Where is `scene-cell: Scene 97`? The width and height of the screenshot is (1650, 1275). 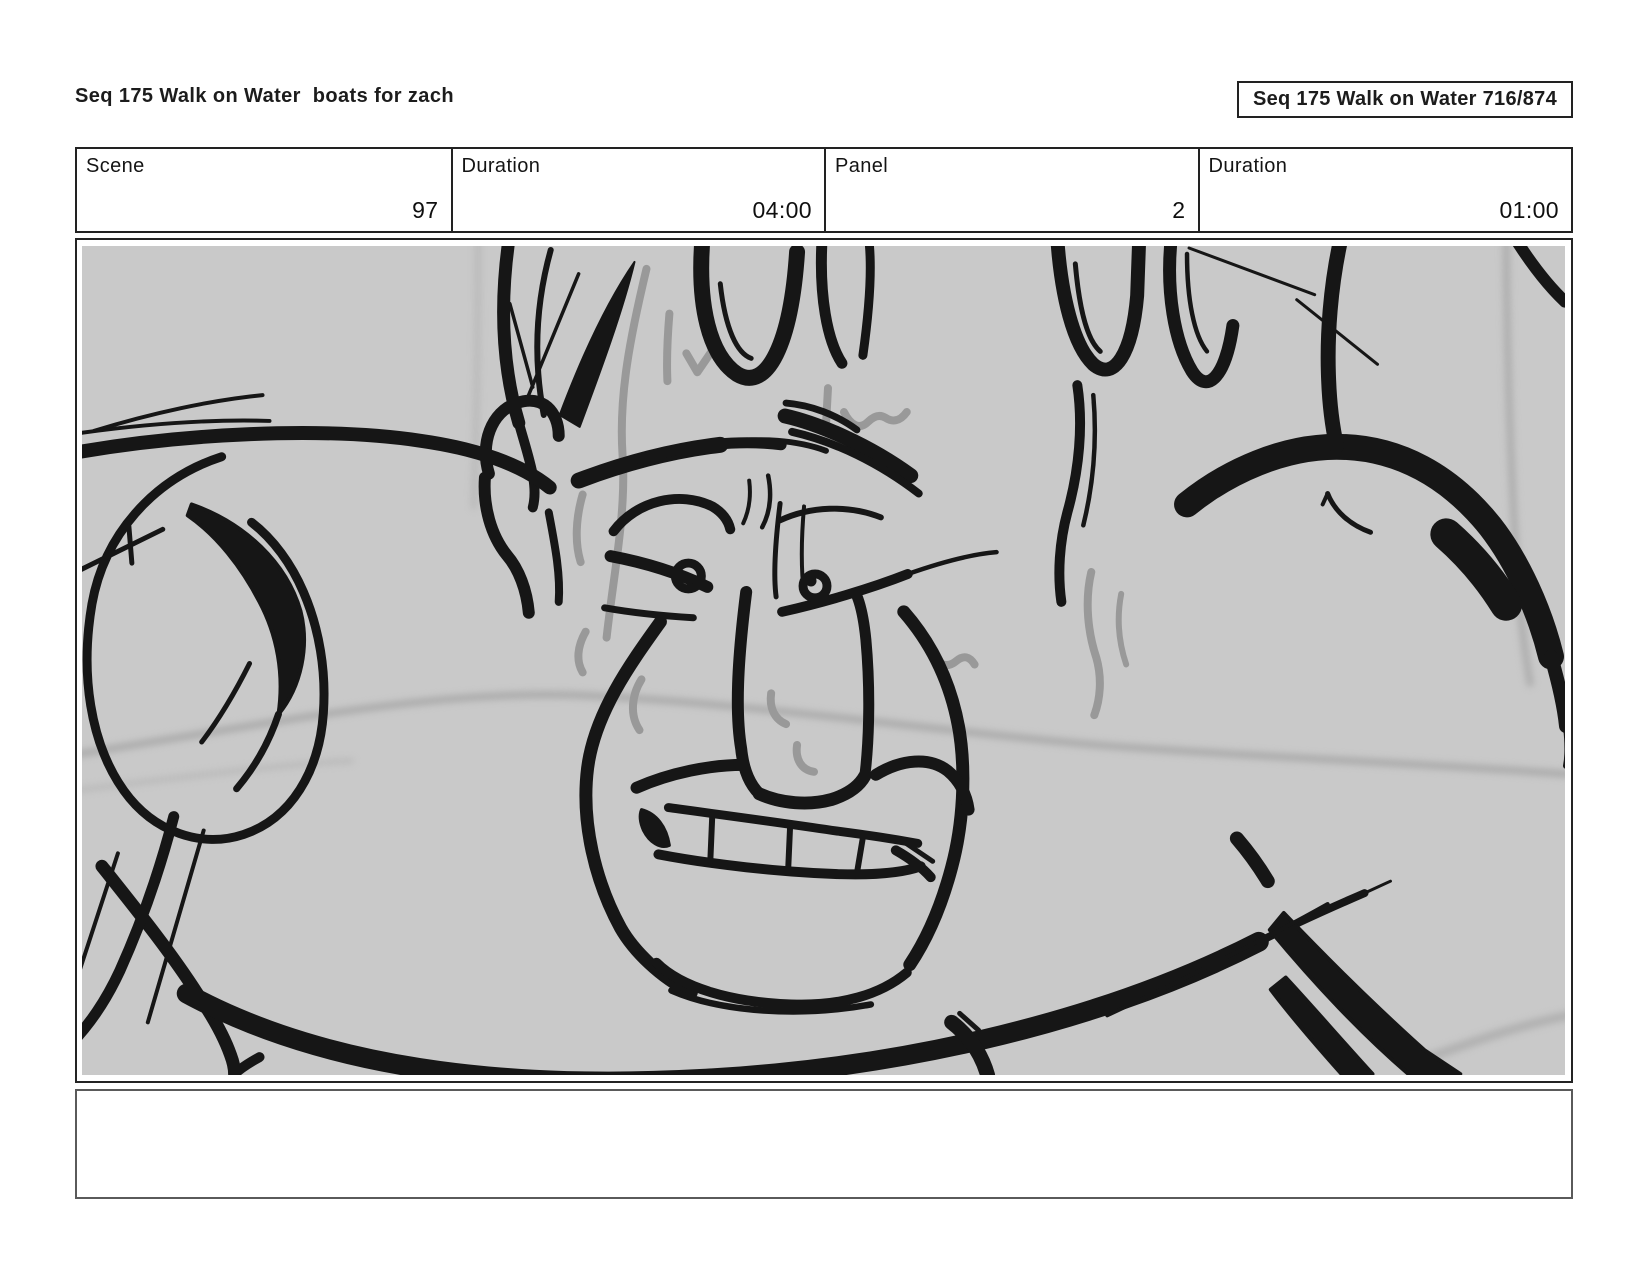 scene-cell: Scene 97 is located at coordinates (264, 190).